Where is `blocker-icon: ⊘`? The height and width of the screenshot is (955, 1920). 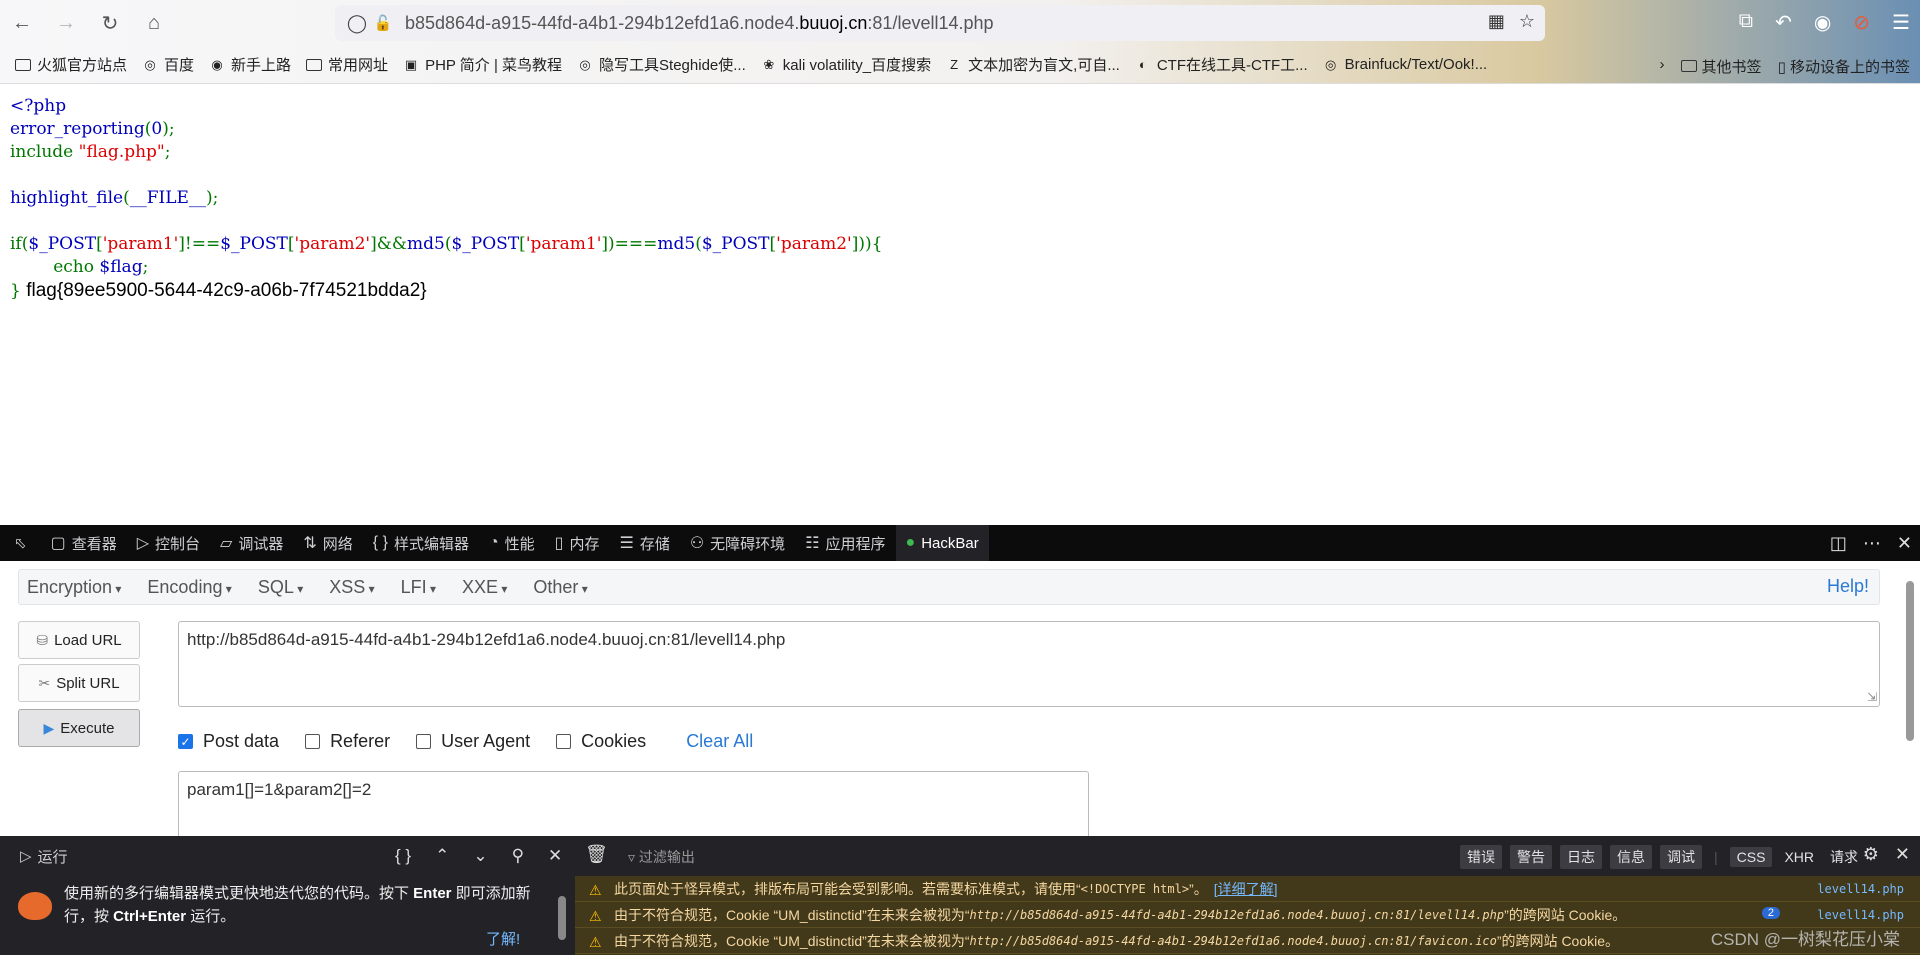 blocker-icon: ⊘ is located at coordinates (1861, 22).